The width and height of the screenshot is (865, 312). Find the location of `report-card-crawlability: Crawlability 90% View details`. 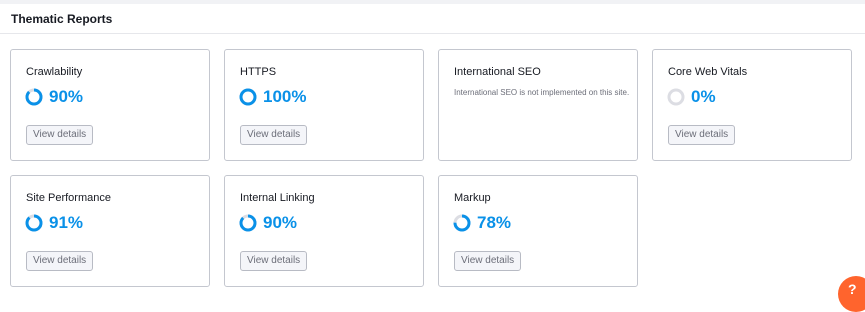

report-card-crawlability: Crawlability 90% View details is located at coordinates (110, 105).